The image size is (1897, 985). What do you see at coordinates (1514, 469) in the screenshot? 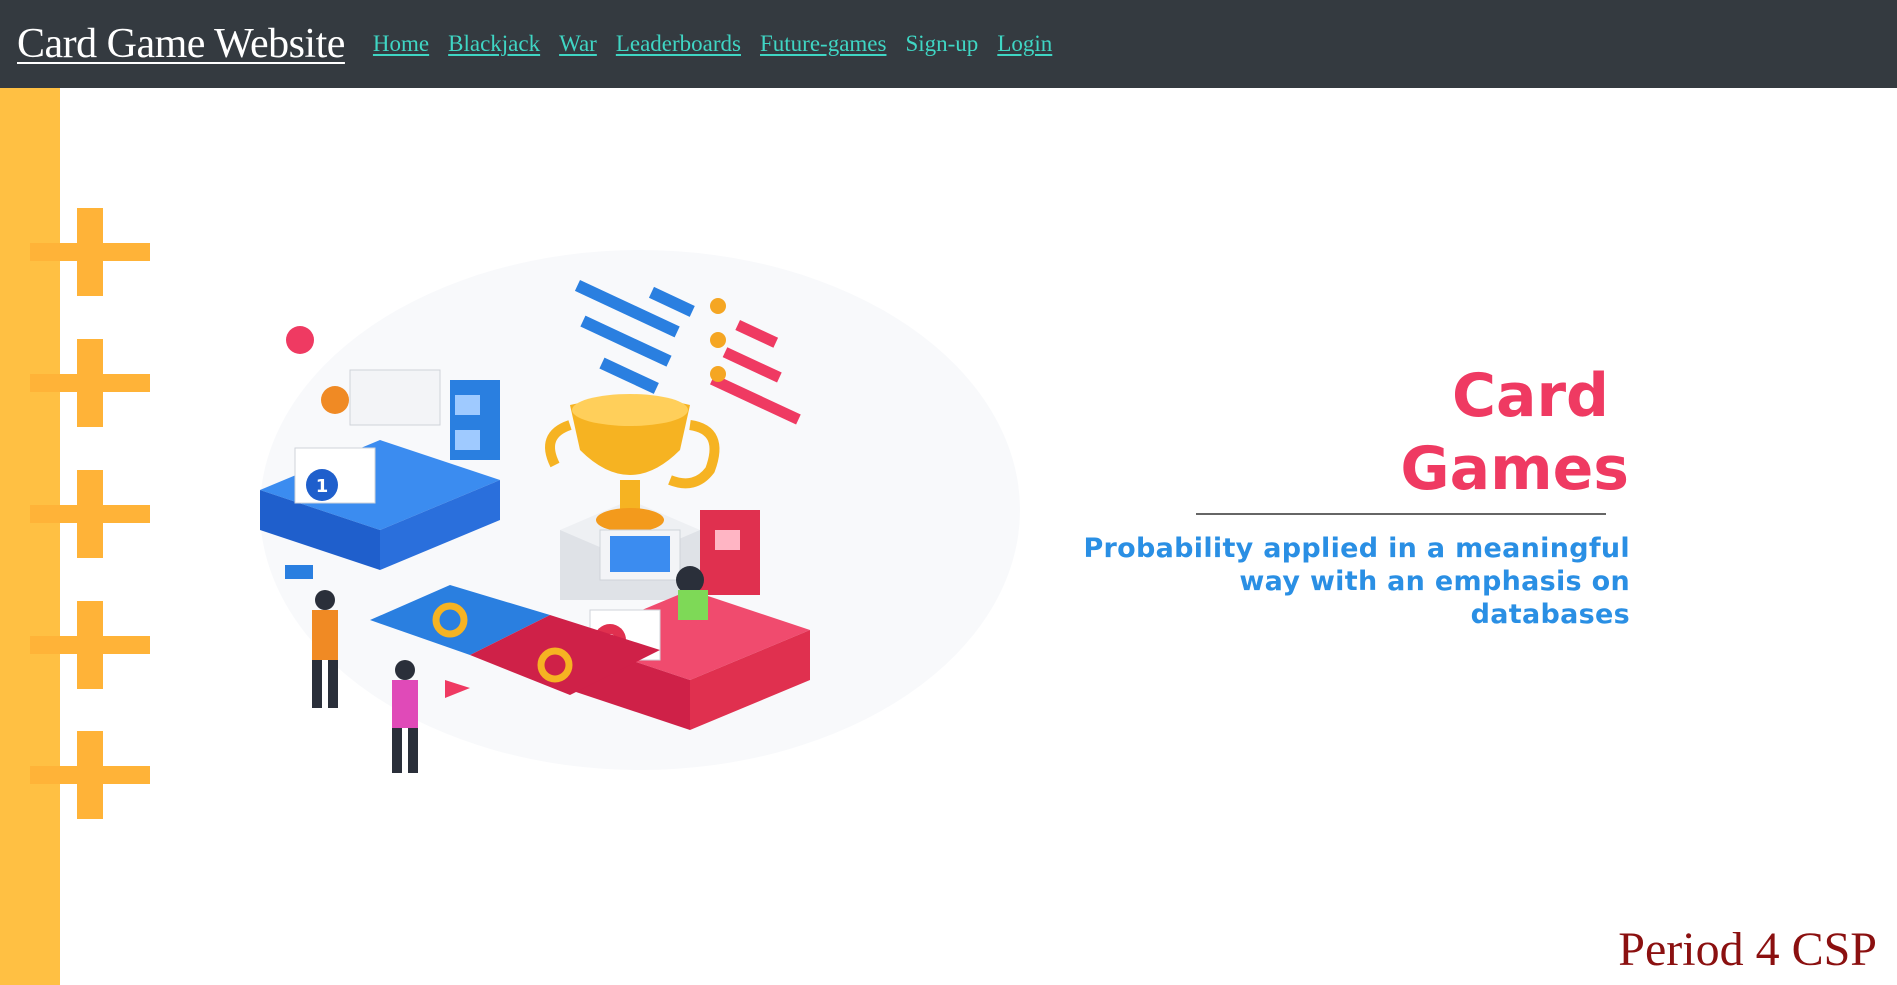
I see `hero-title-line2: Games` at bounding box center [1514, 469].